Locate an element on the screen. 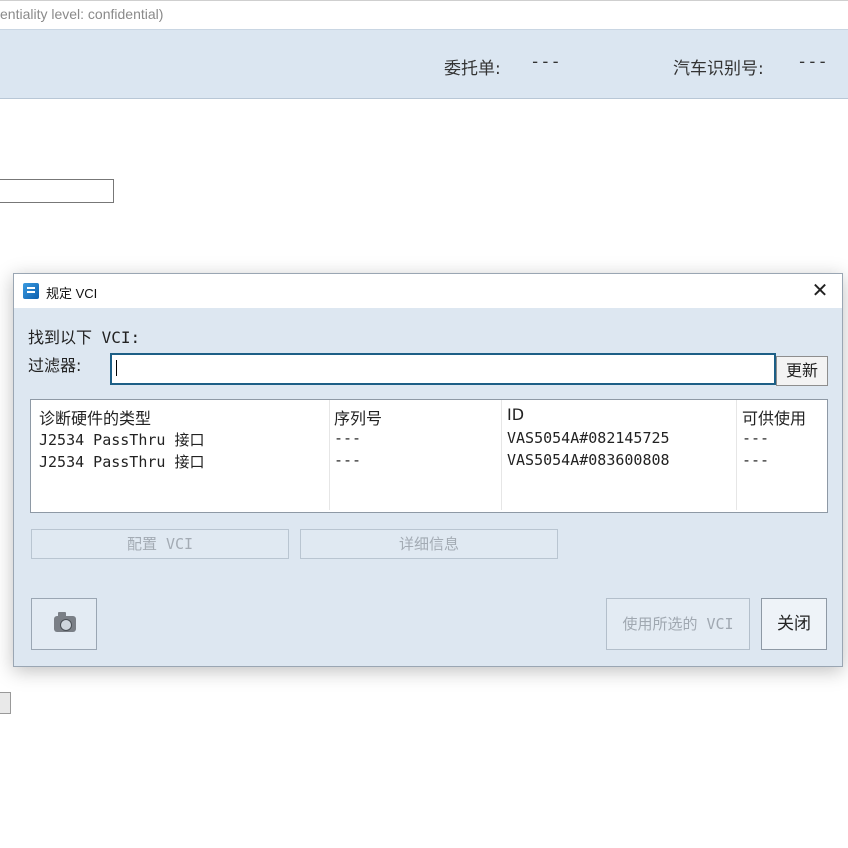  order-value: --- is located at coordinates (545, 62).